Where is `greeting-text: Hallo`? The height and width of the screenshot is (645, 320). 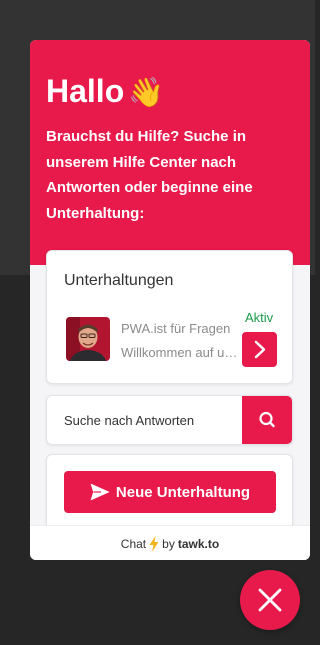
greeting-text: Hallo is located at coordinates (85, 91).